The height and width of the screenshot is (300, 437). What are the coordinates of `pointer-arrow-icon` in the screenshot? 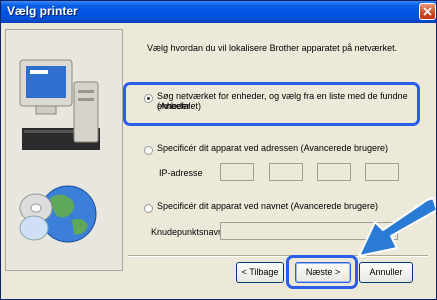 It's located at (397, 227).